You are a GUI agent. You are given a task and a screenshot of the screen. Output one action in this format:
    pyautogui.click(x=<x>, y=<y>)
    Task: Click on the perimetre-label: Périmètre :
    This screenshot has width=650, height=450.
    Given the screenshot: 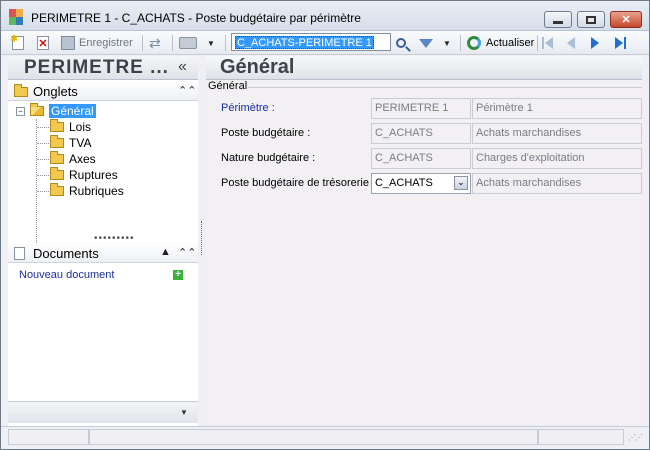 What is the action you would take?
    pyautogui.click(x=248, y=108)
    